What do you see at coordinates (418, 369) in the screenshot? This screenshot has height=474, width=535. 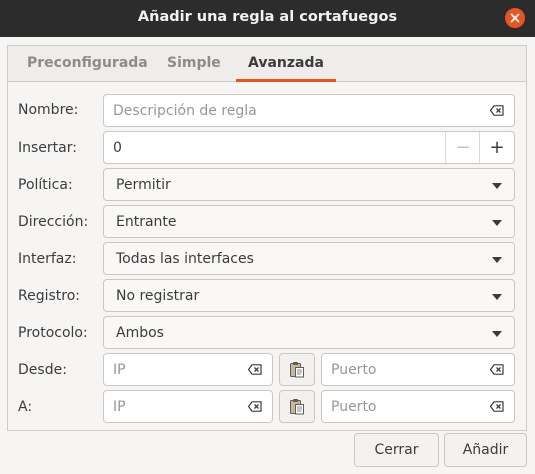 I see `desde-port-input: Puerto` at bounding box center [418, 369].